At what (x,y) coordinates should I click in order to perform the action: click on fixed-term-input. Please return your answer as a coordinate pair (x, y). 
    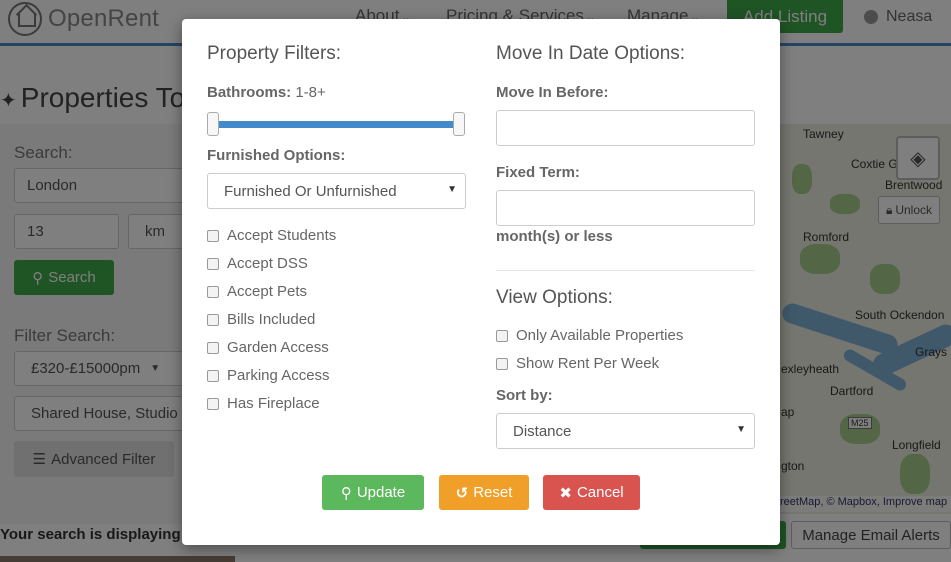
    Looking at the image, I should click on (625, 208).